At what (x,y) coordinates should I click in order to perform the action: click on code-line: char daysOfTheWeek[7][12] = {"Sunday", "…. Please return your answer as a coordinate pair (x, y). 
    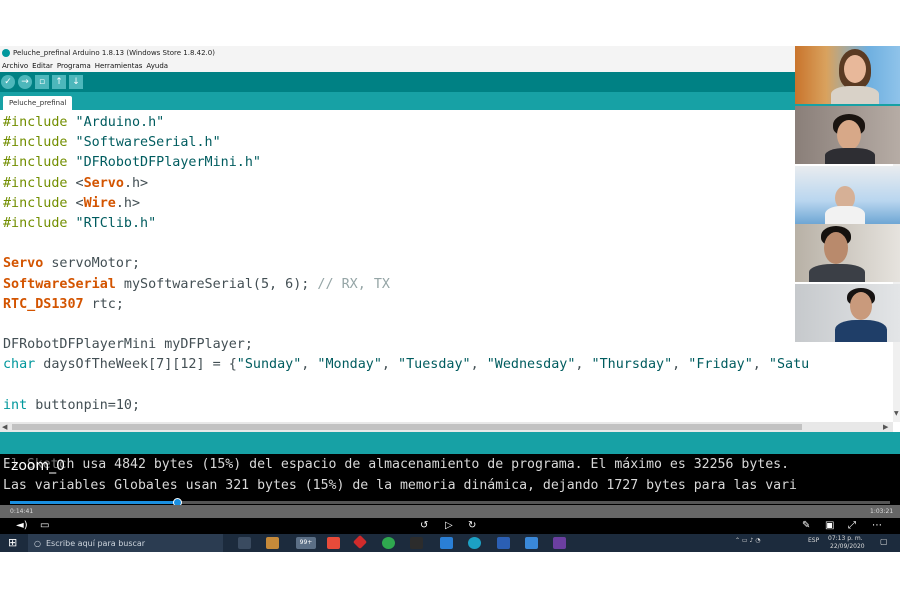
    Looking at the image, I should click on (406, 365).